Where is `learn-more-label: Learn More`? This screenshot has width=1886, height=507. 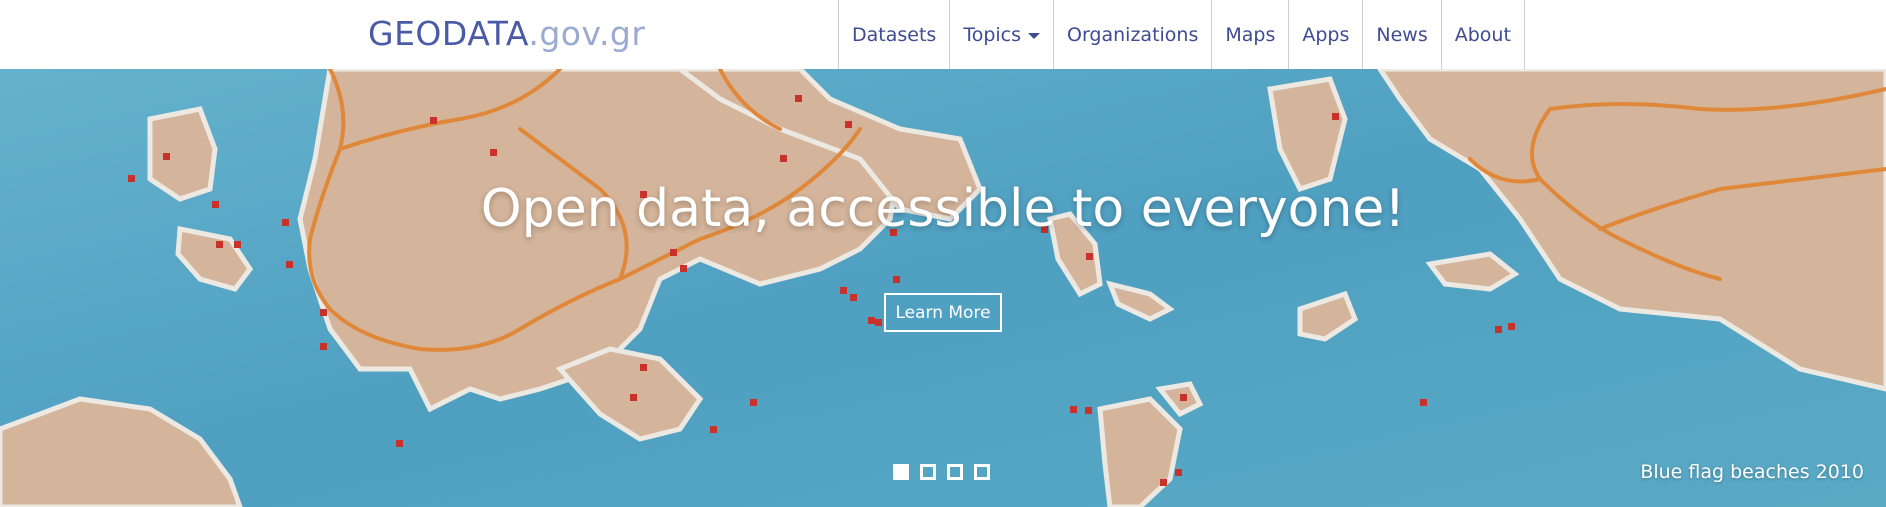 learn-more-label: Learn More is located at coordinates (943, 312).